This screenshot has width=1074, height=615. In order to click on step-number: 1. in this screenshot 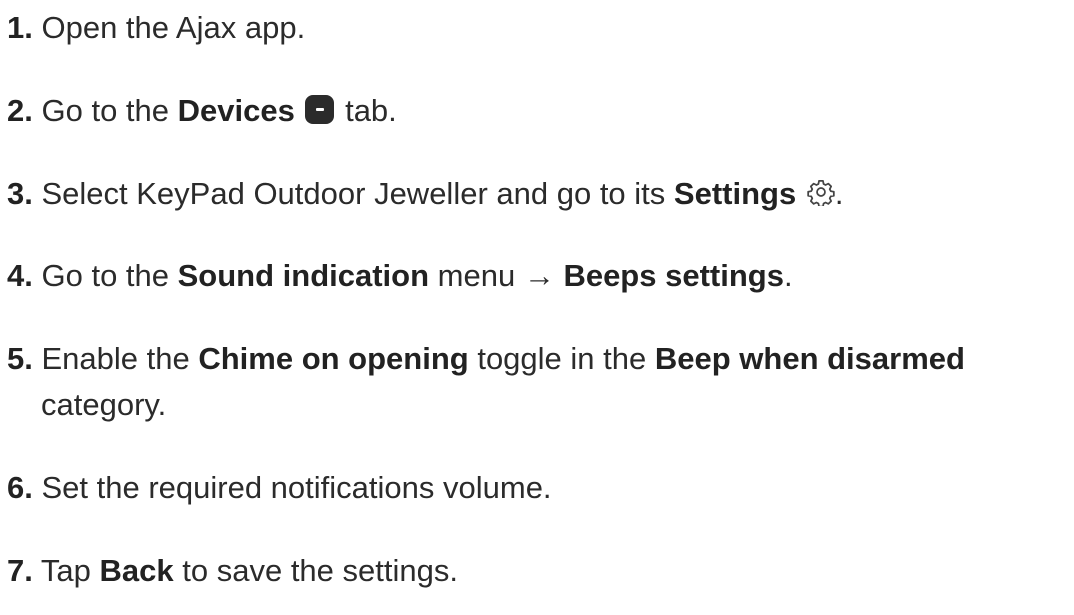, I will do `click(20, 27)`.